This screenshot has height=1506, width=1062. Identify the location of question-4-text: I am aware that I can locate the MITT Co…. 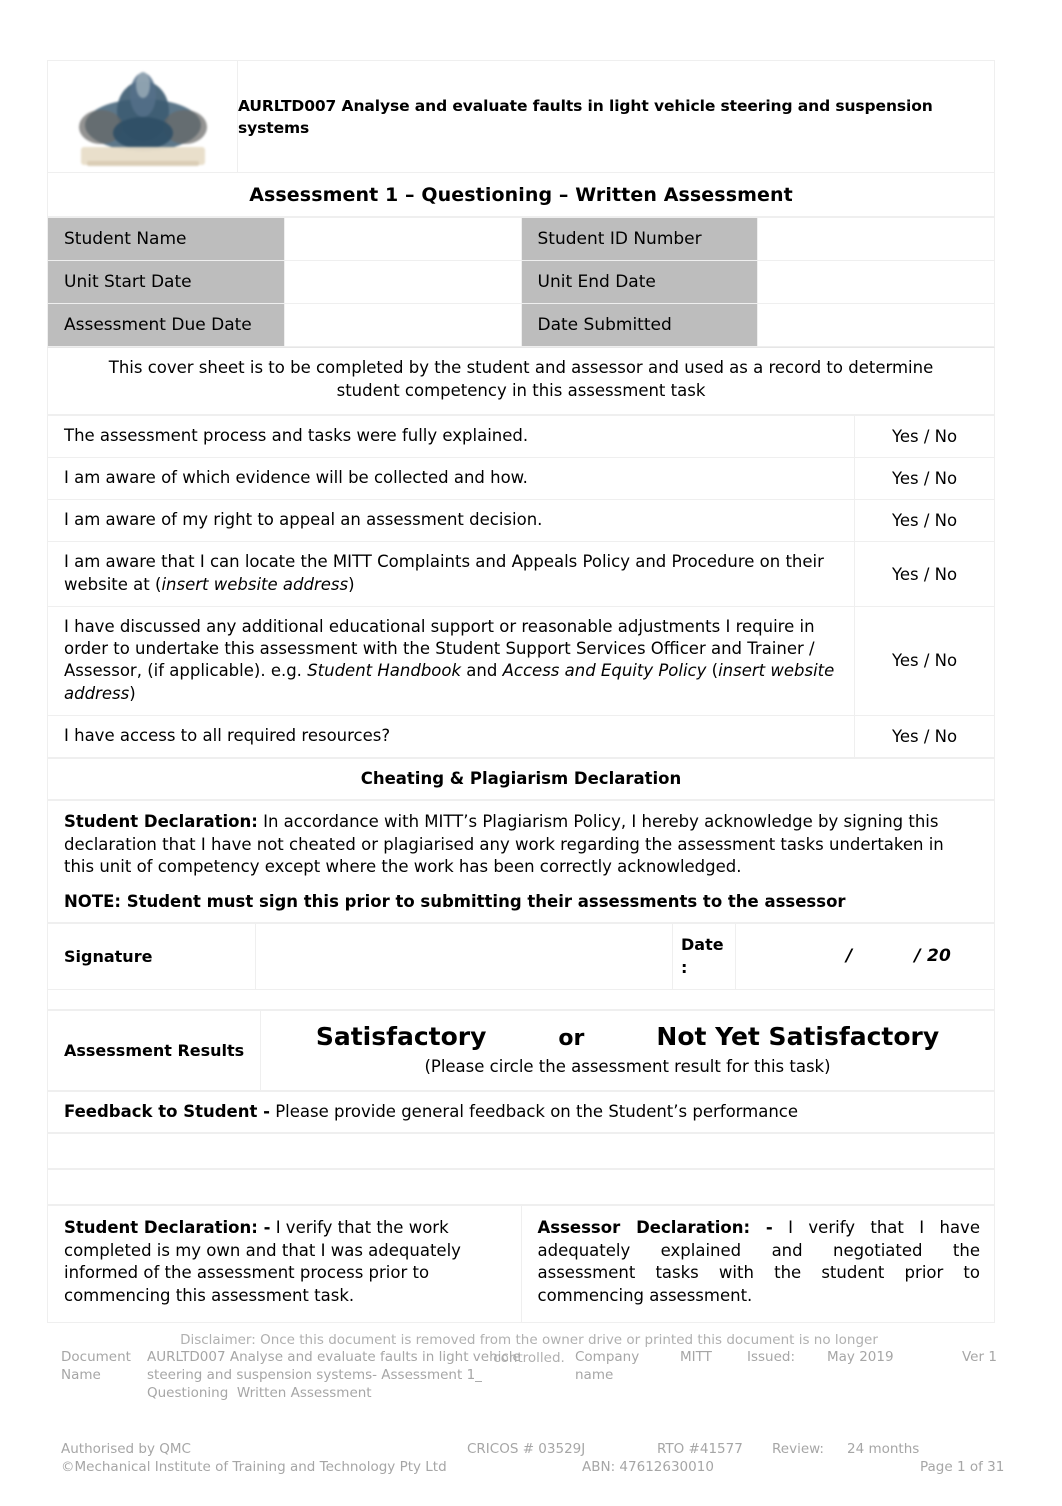
(451, 574).